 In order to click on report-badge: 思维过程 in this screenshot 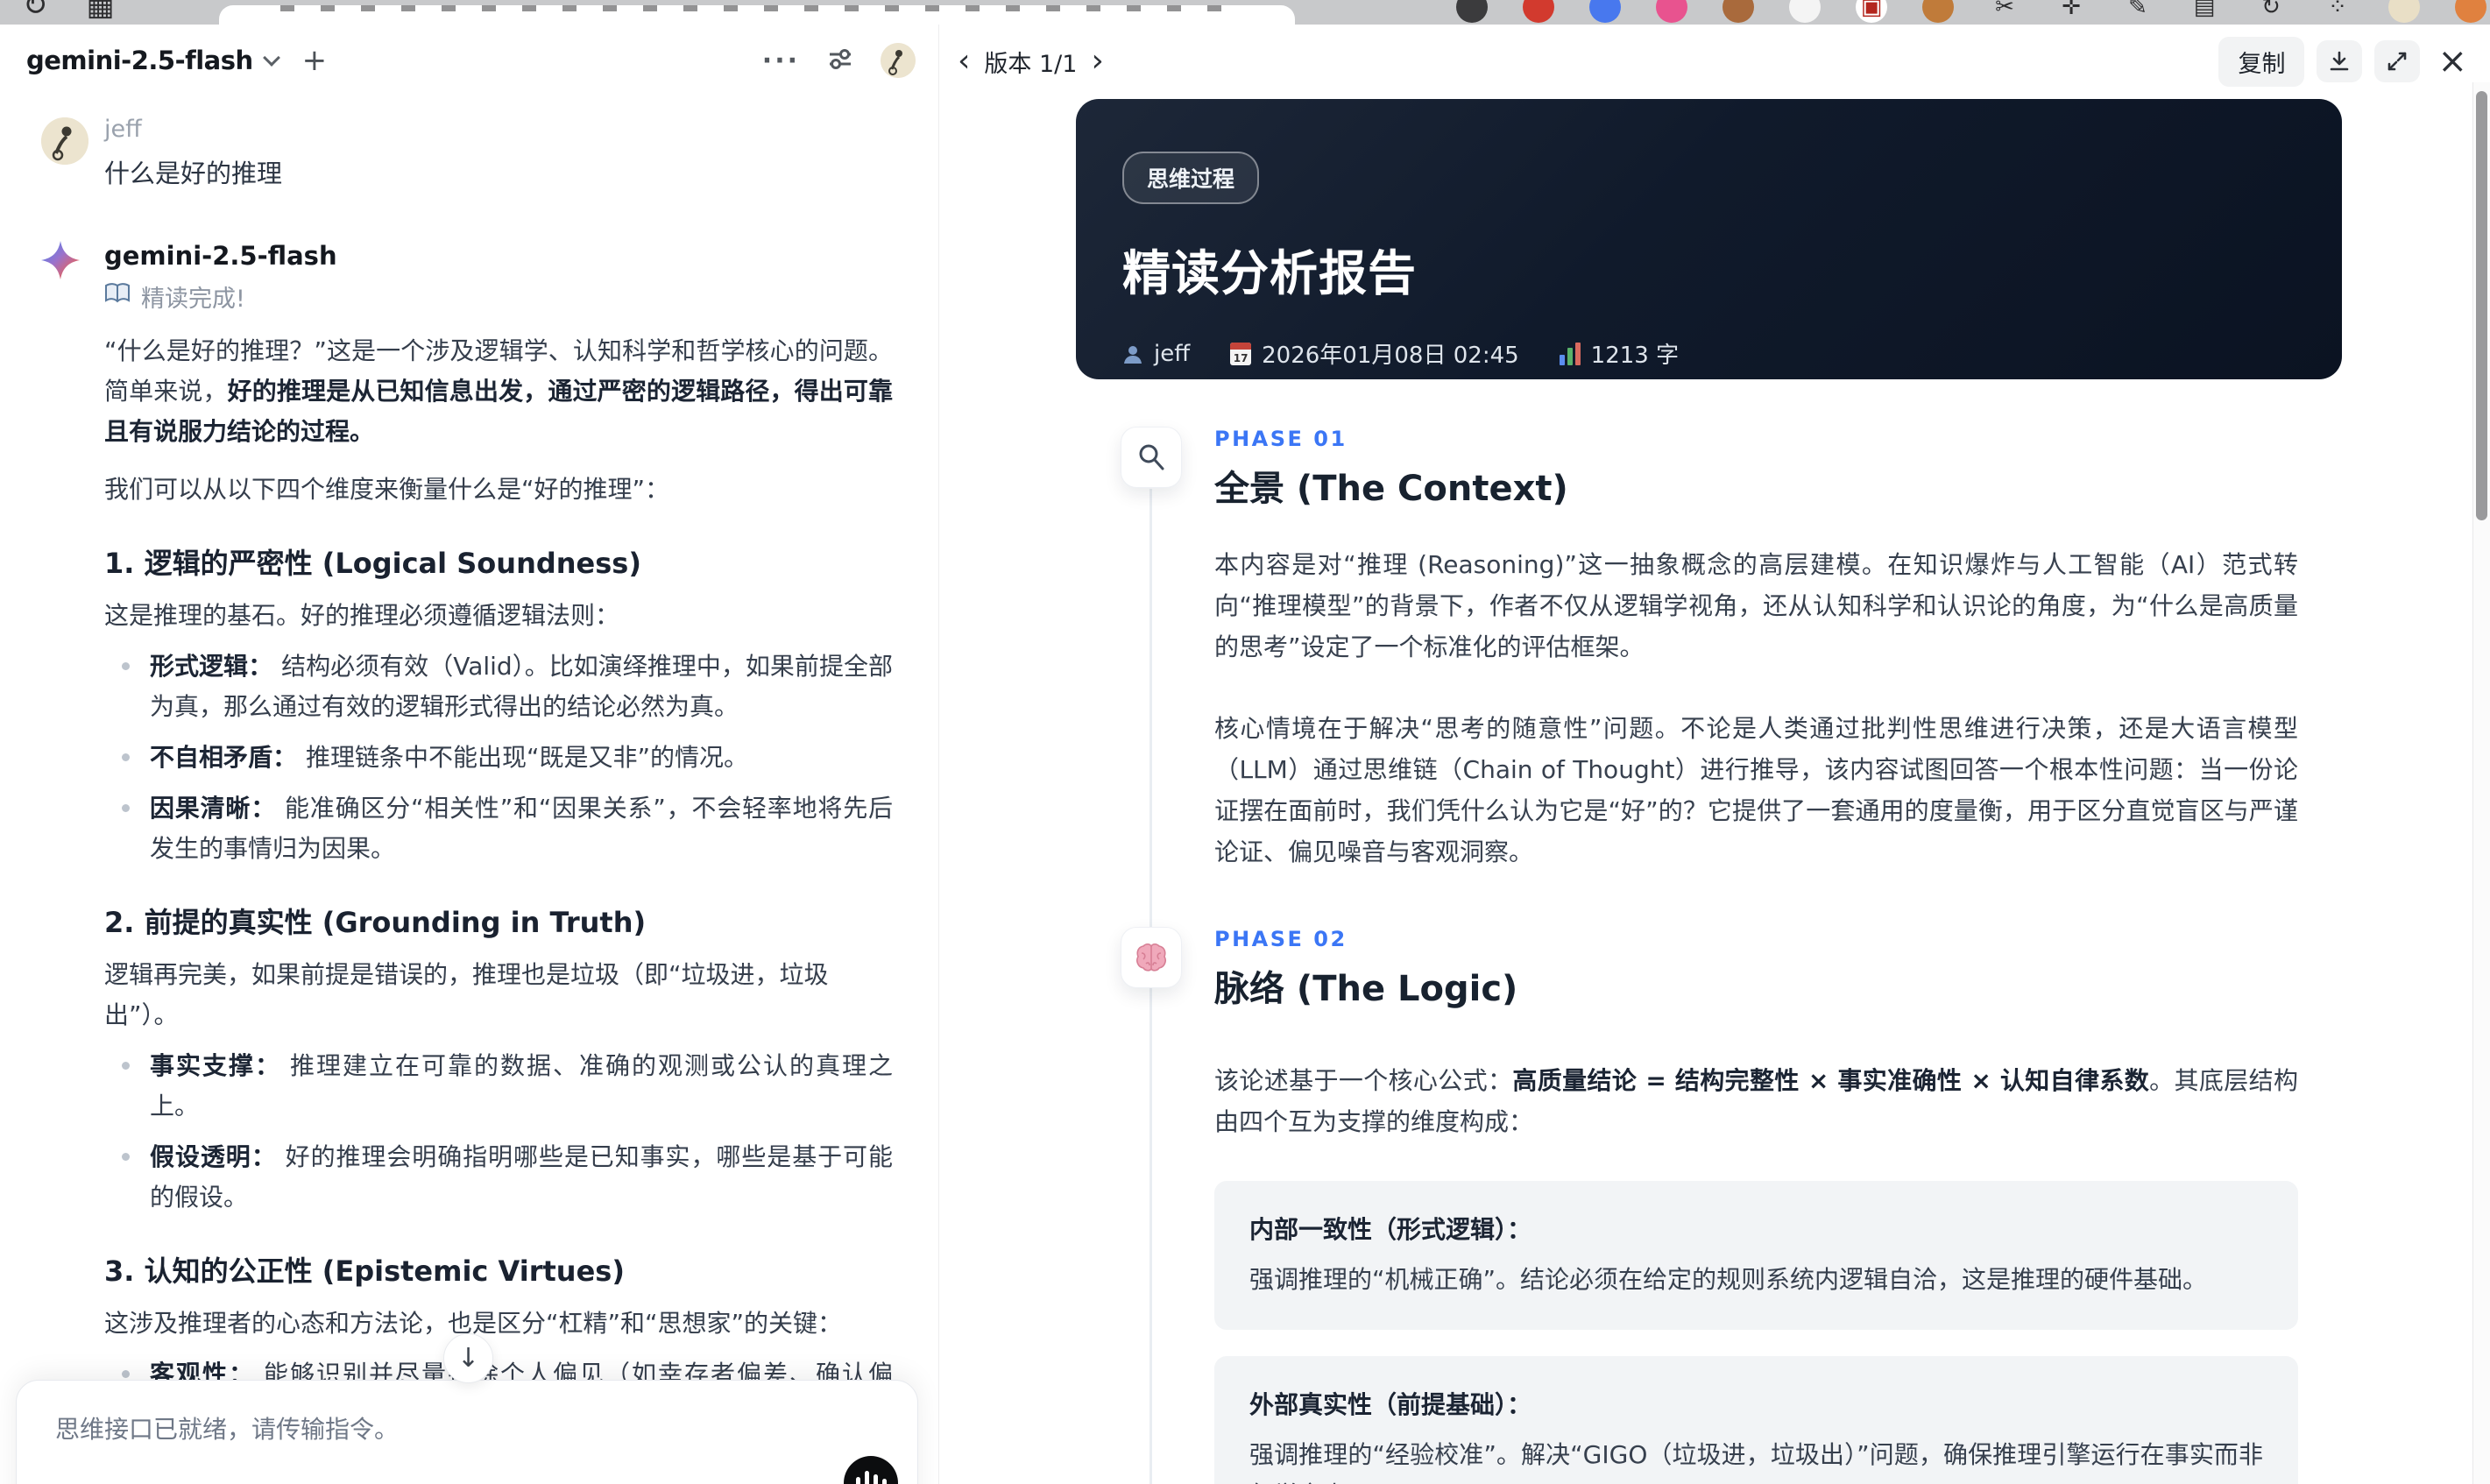, I will do `click(1191, 178)`.